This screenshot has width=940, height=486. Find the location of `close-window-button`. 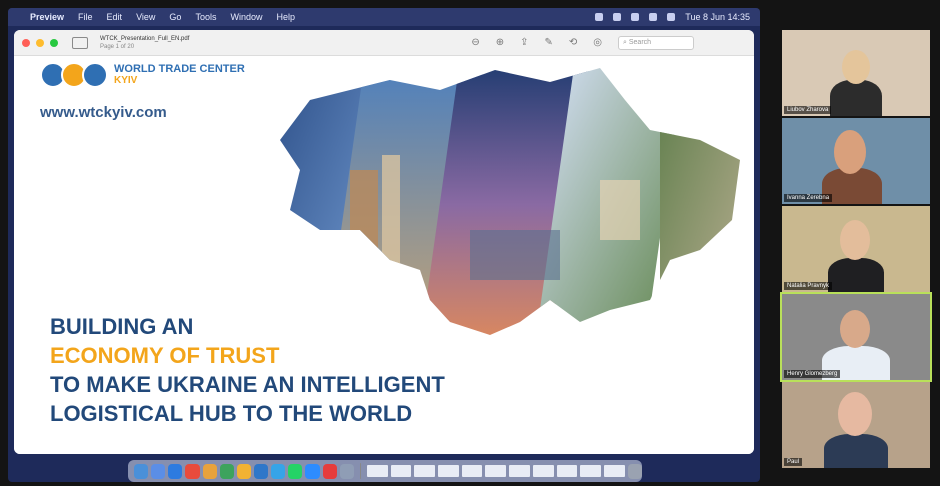

close-window-button is located at coordinates (26, 42).